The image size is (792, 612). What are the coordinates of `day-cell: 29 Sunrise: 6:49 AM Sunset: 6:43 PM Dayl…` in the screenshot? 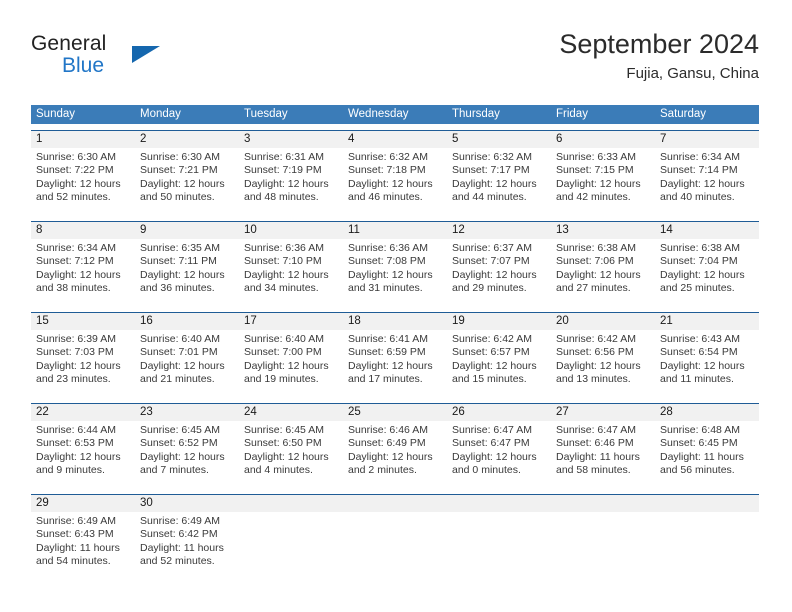 It's located at (83, 537).